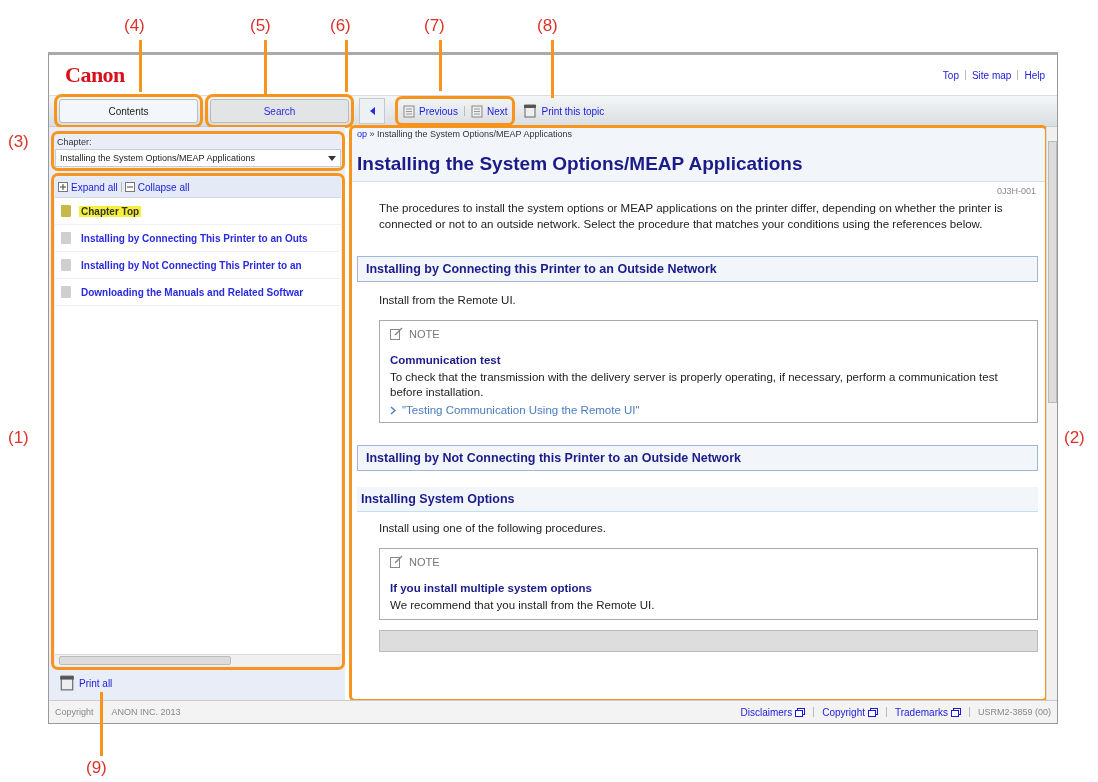  What do you see at coordinates (773, 712) in the screenshot?
I see `footer-link: Disclaimers` at bounding box center [773, 712].